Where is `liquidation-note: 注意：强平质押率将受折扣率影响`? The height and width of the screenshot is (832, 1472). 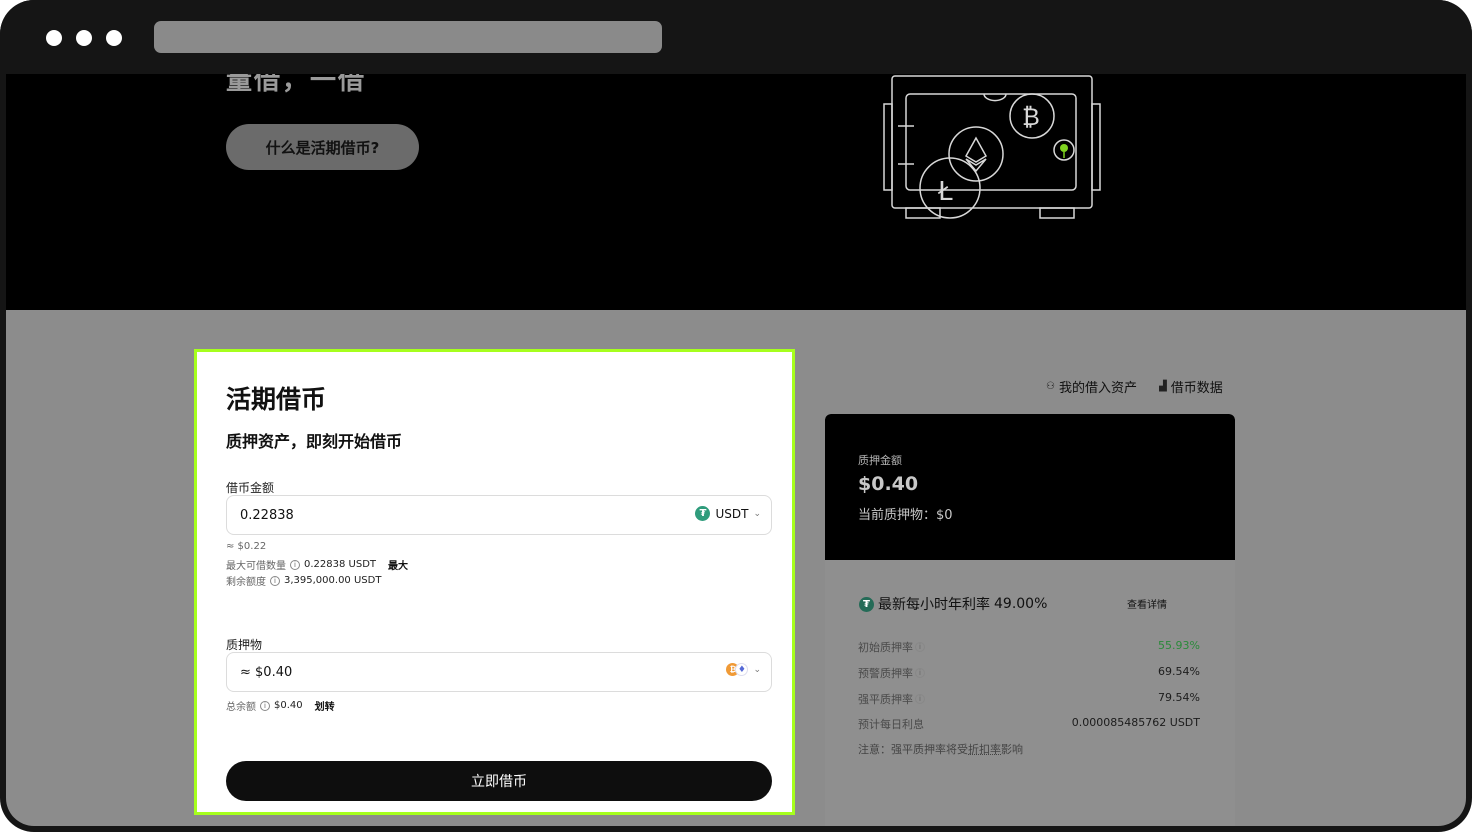
liquidation-note: 注意：强平质押率将受折扣率影响 is located at coordinates (940, 749).